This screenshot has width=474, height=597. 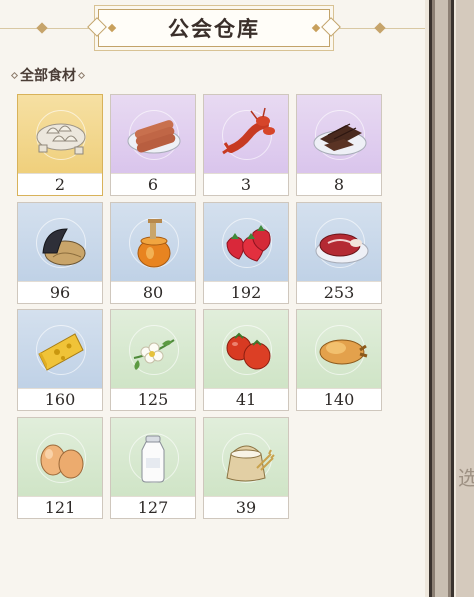 I want to click on strawberries-icon, so click(x=247, y=243).